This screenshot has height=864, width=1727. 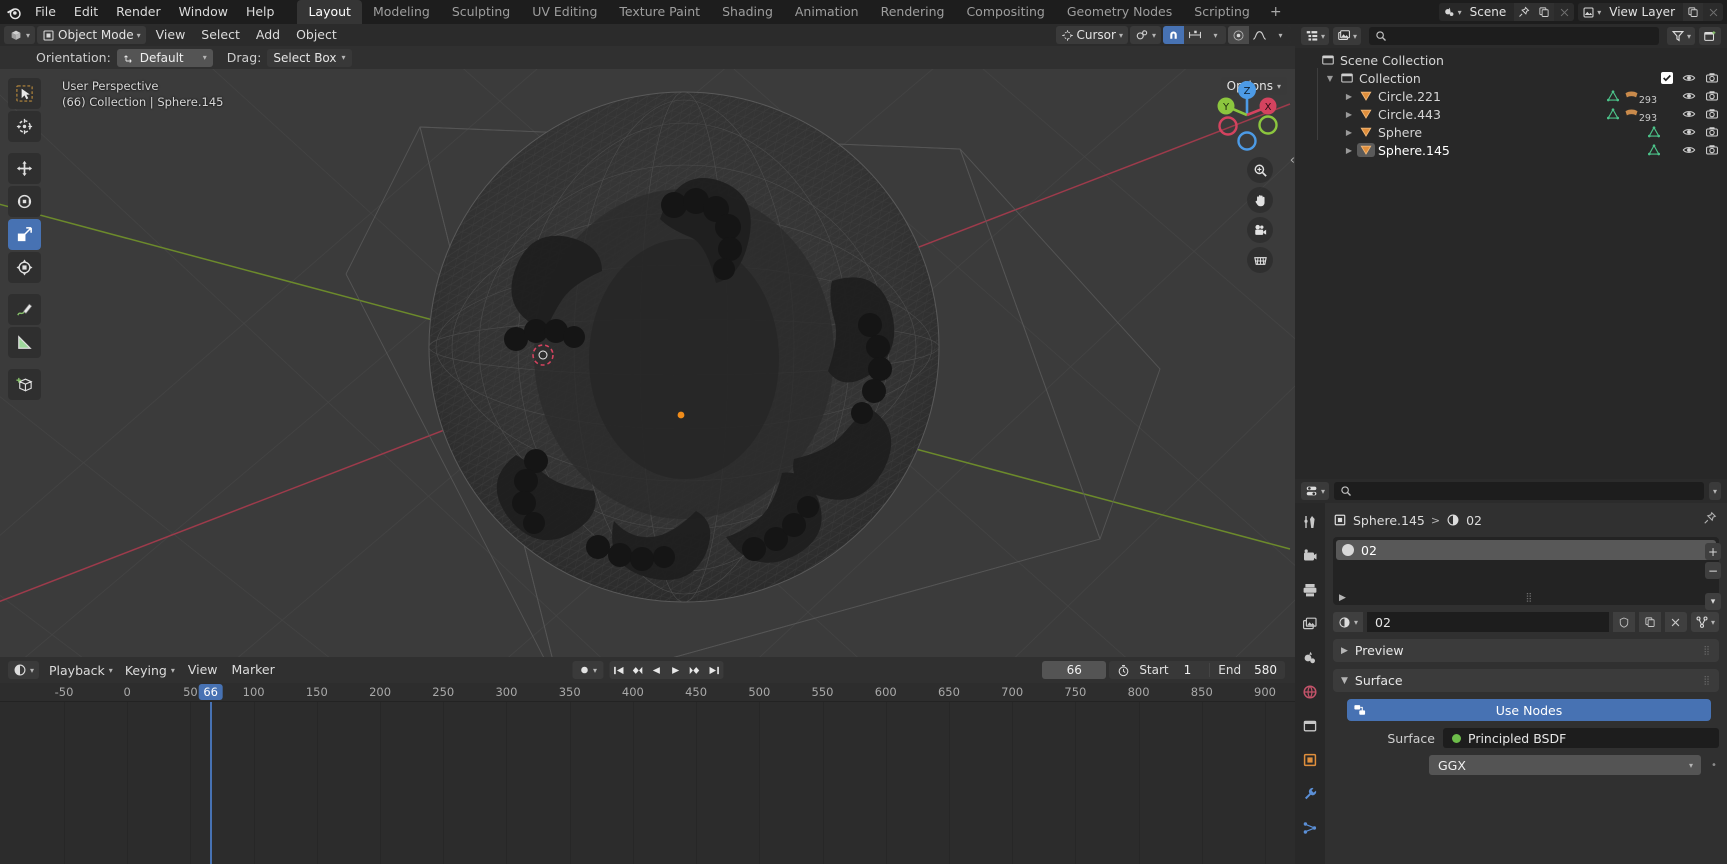 I want to click on outliner-row-circle-443: ▶ Circle.443 293, so click(x=1511, y=114).